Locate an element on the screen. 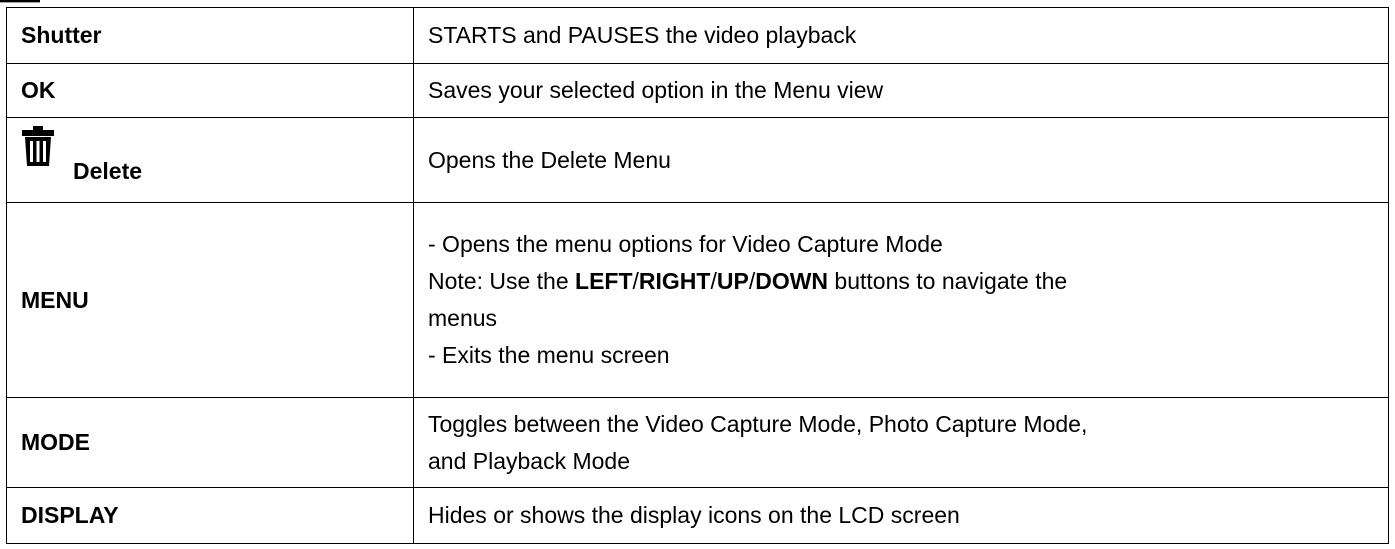 The image size is (1395, 549). note-down: DOWN is located at coordinates (792, 281).